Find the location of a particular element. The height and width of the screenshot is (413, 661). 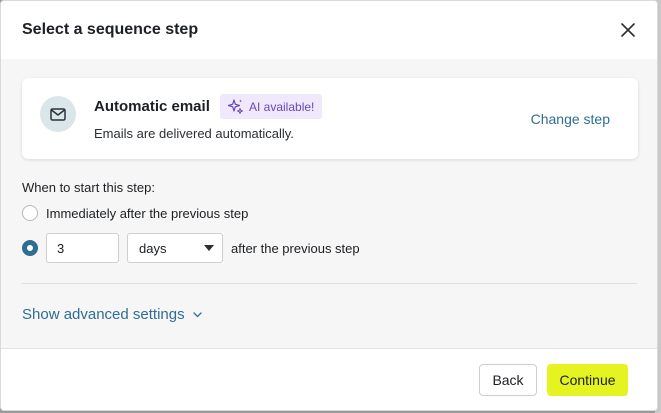

back-button: Back is located at coordinates (508, 380).